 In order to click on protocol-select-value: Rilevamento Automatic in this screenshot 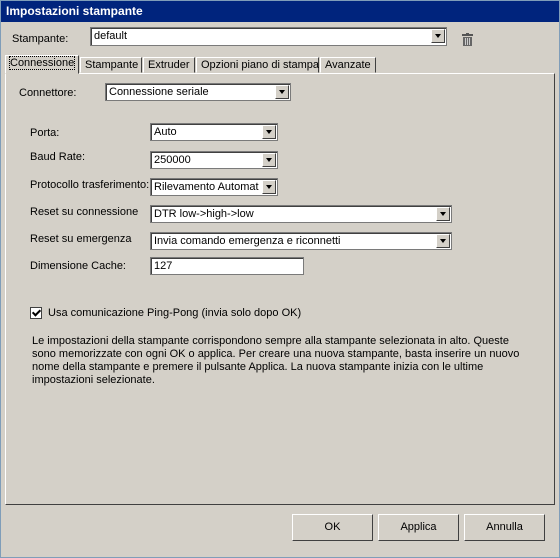, I will do `click(206, 187)`.